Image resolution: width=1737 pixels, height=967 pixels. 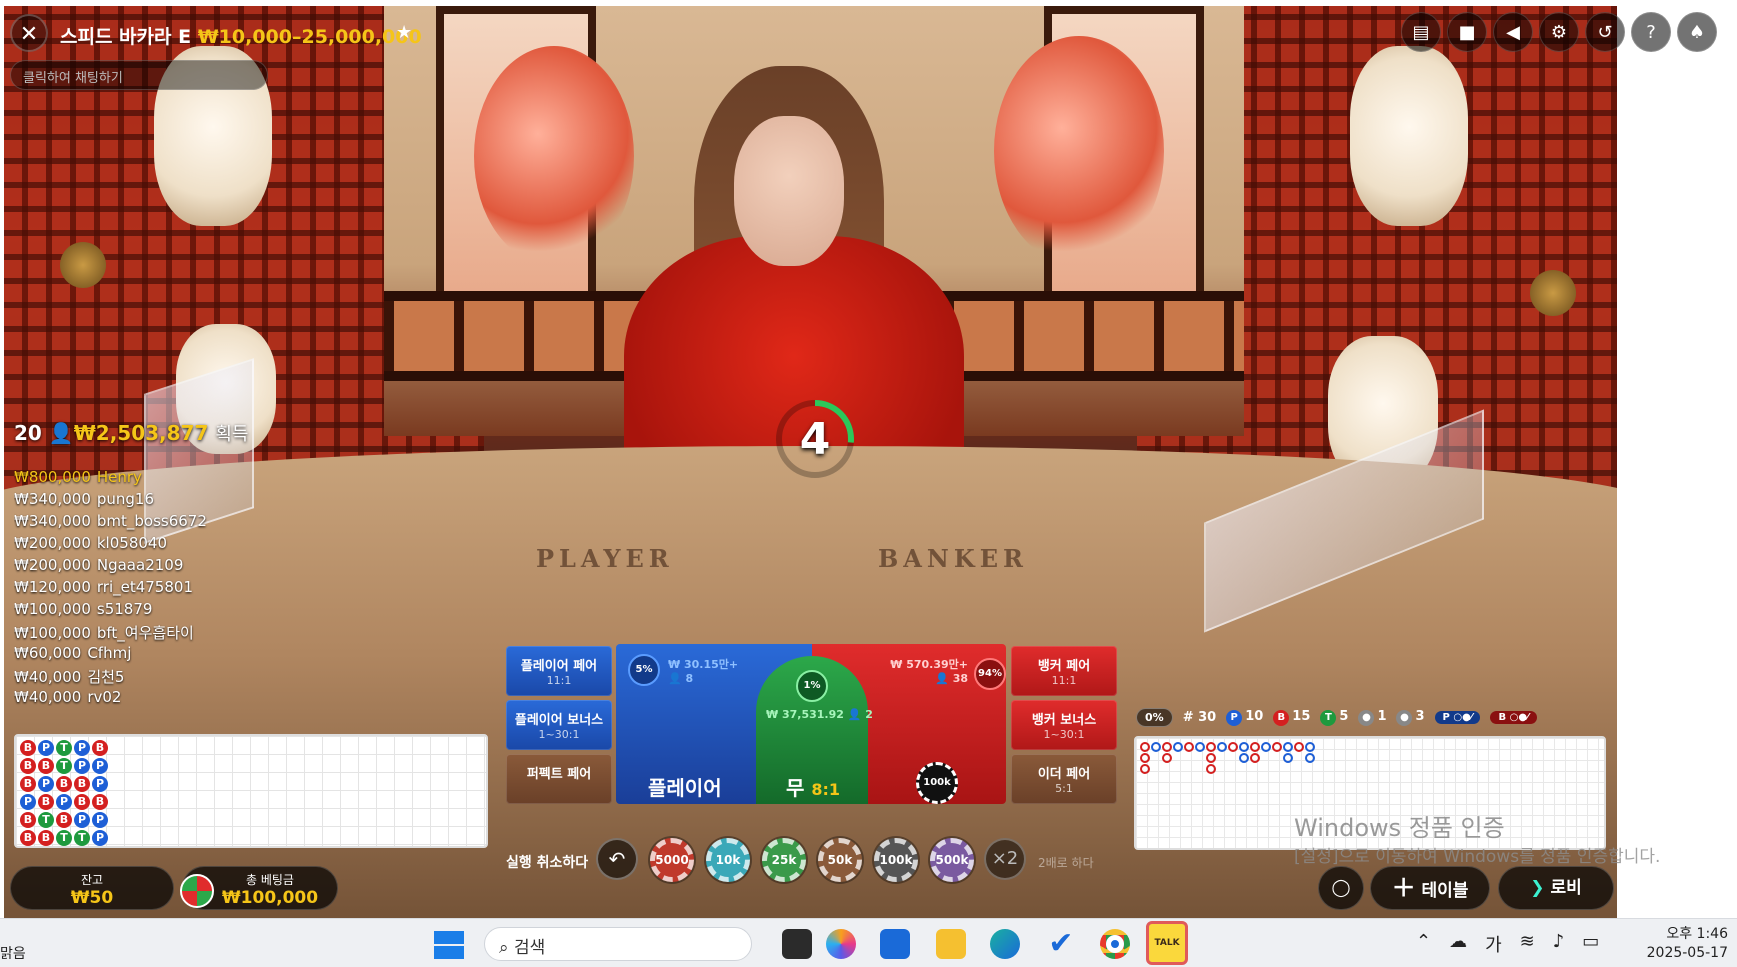 I want to click on player-bonus-odds: 1~30:1, so click(x=559, y=734).